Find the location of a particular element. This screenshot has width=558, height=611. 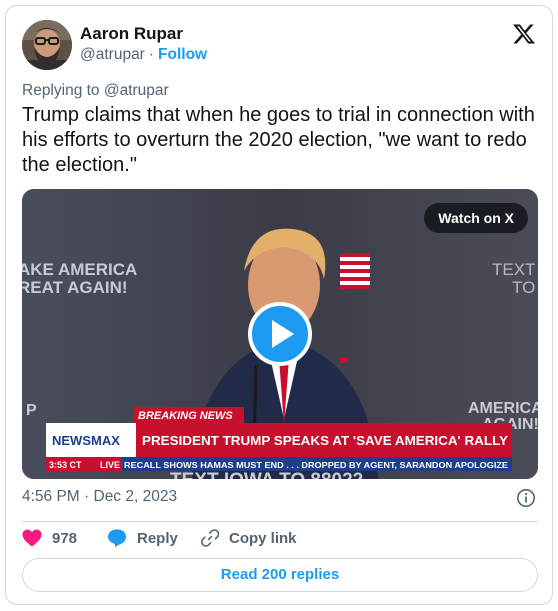

tweet-timestamp: 4:56 PM · Dec 2, 2023 is located at coordinates (99, 497).